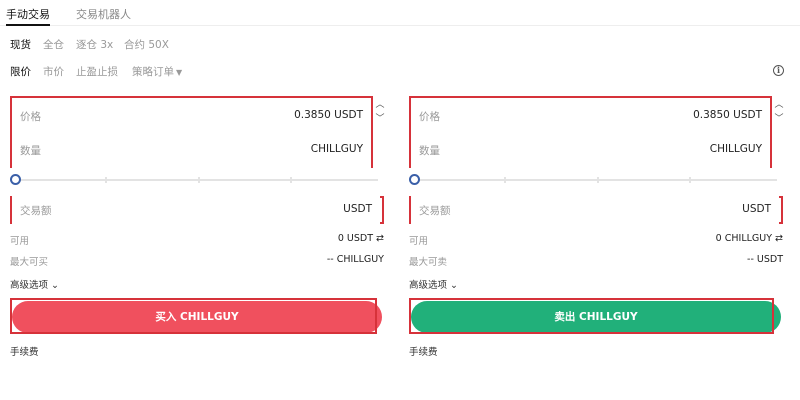  I want to click on strategy-order-label: 策略订单, so click(153, 72).